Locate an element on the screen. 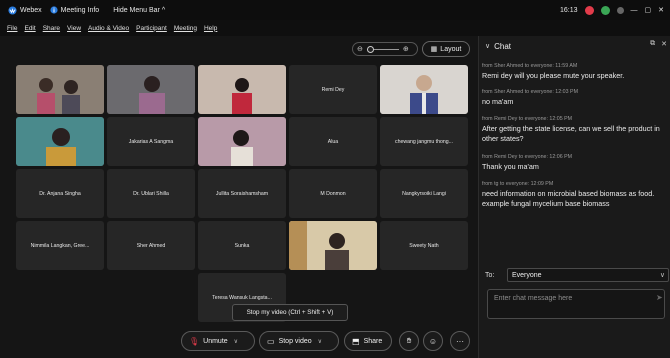 The width and height of the screenshot is (670, 358). chat-recipient-row: To: Everyone ∨ is located at coordinates (577, 275).